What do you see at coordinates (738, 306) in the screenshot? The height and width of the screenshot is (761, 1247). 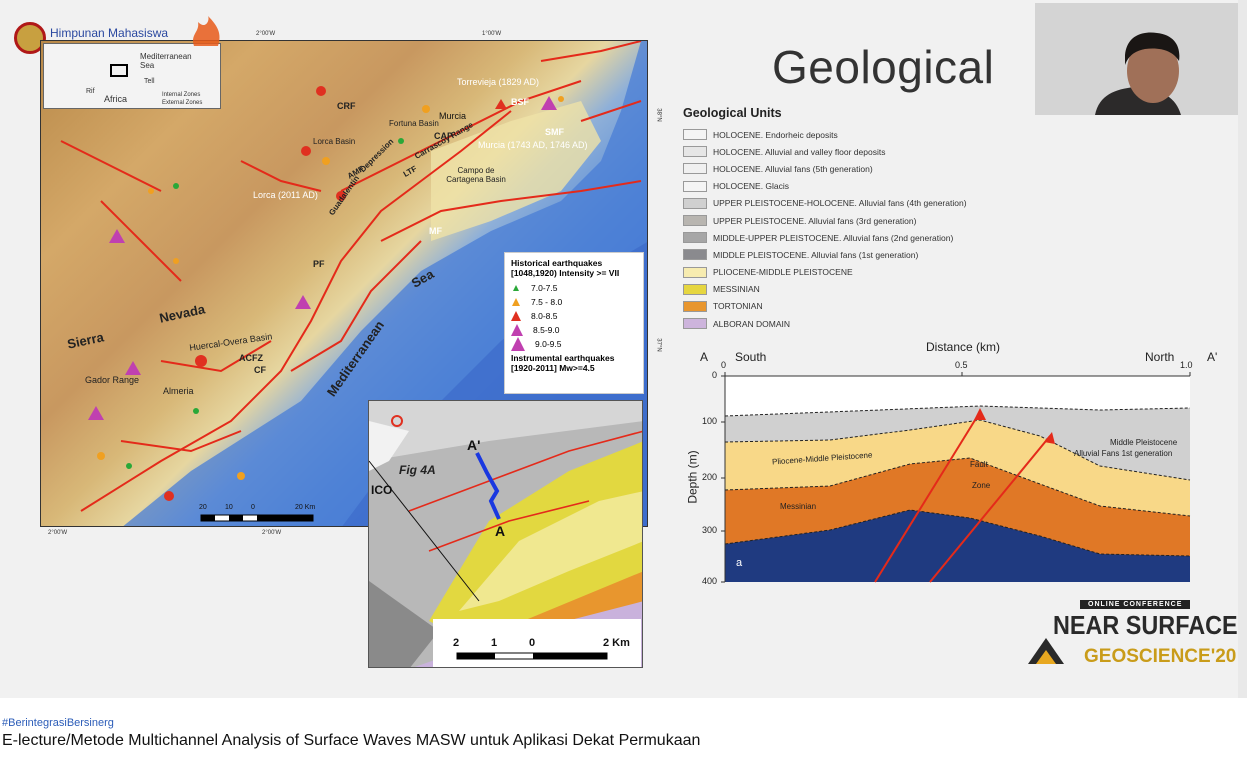 I see `unit-label: TORTONIAN` at bounding box center [738, 306].